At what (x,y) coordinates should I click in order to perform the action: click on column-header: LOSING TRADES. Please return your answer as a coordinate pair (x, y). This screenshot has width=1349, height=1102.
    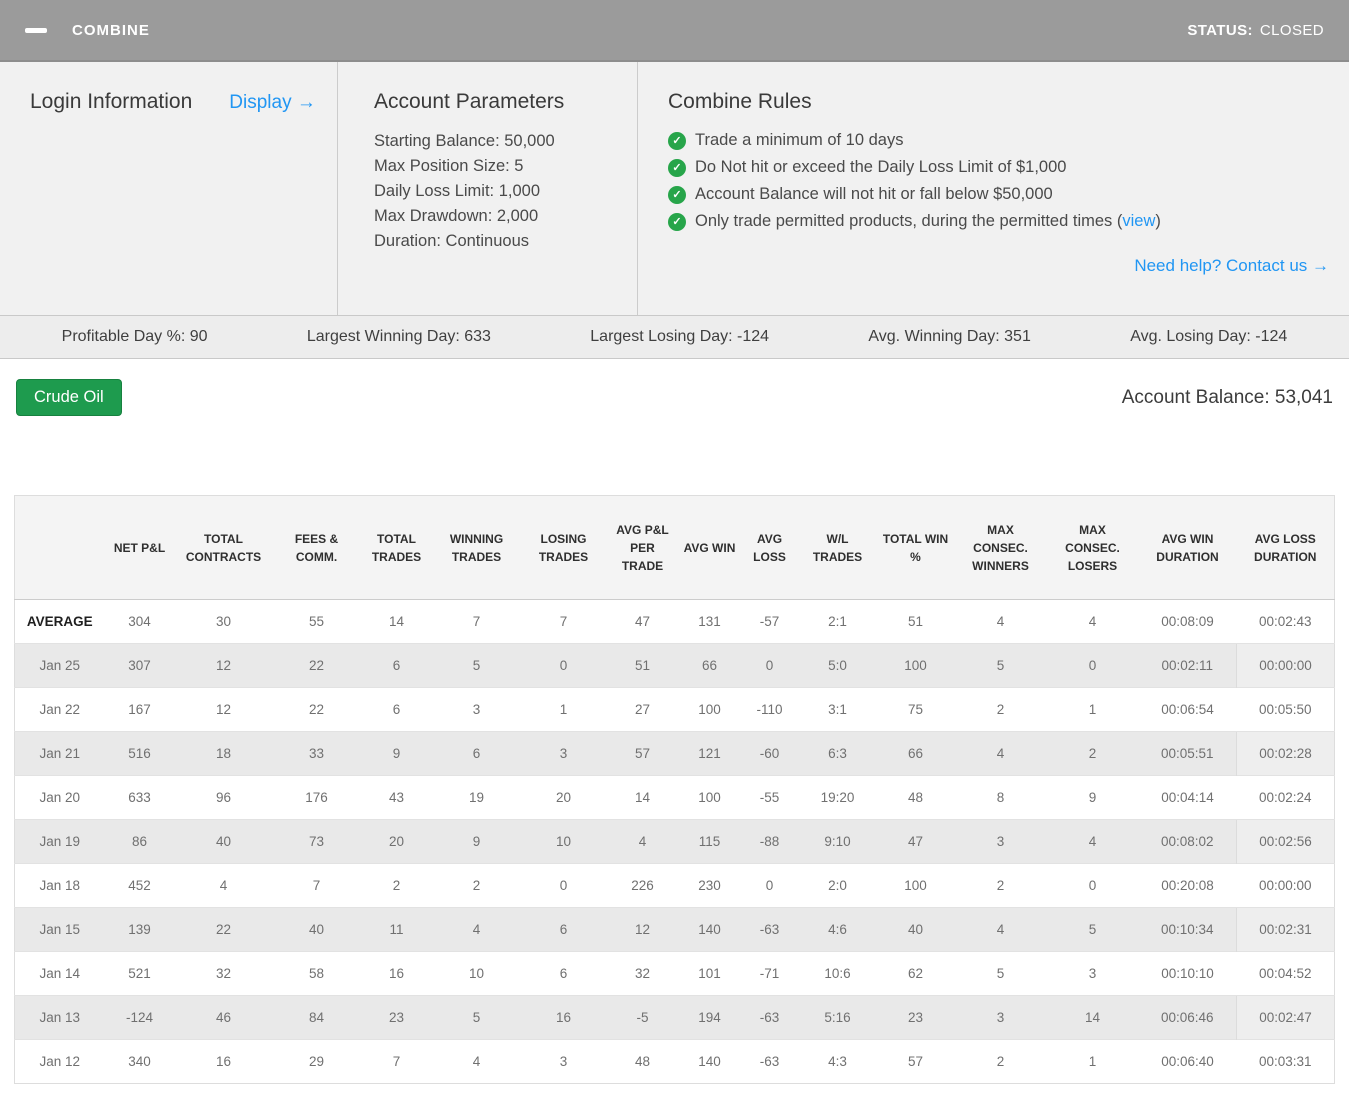
    Looking at the image, I should click on (563, 547).